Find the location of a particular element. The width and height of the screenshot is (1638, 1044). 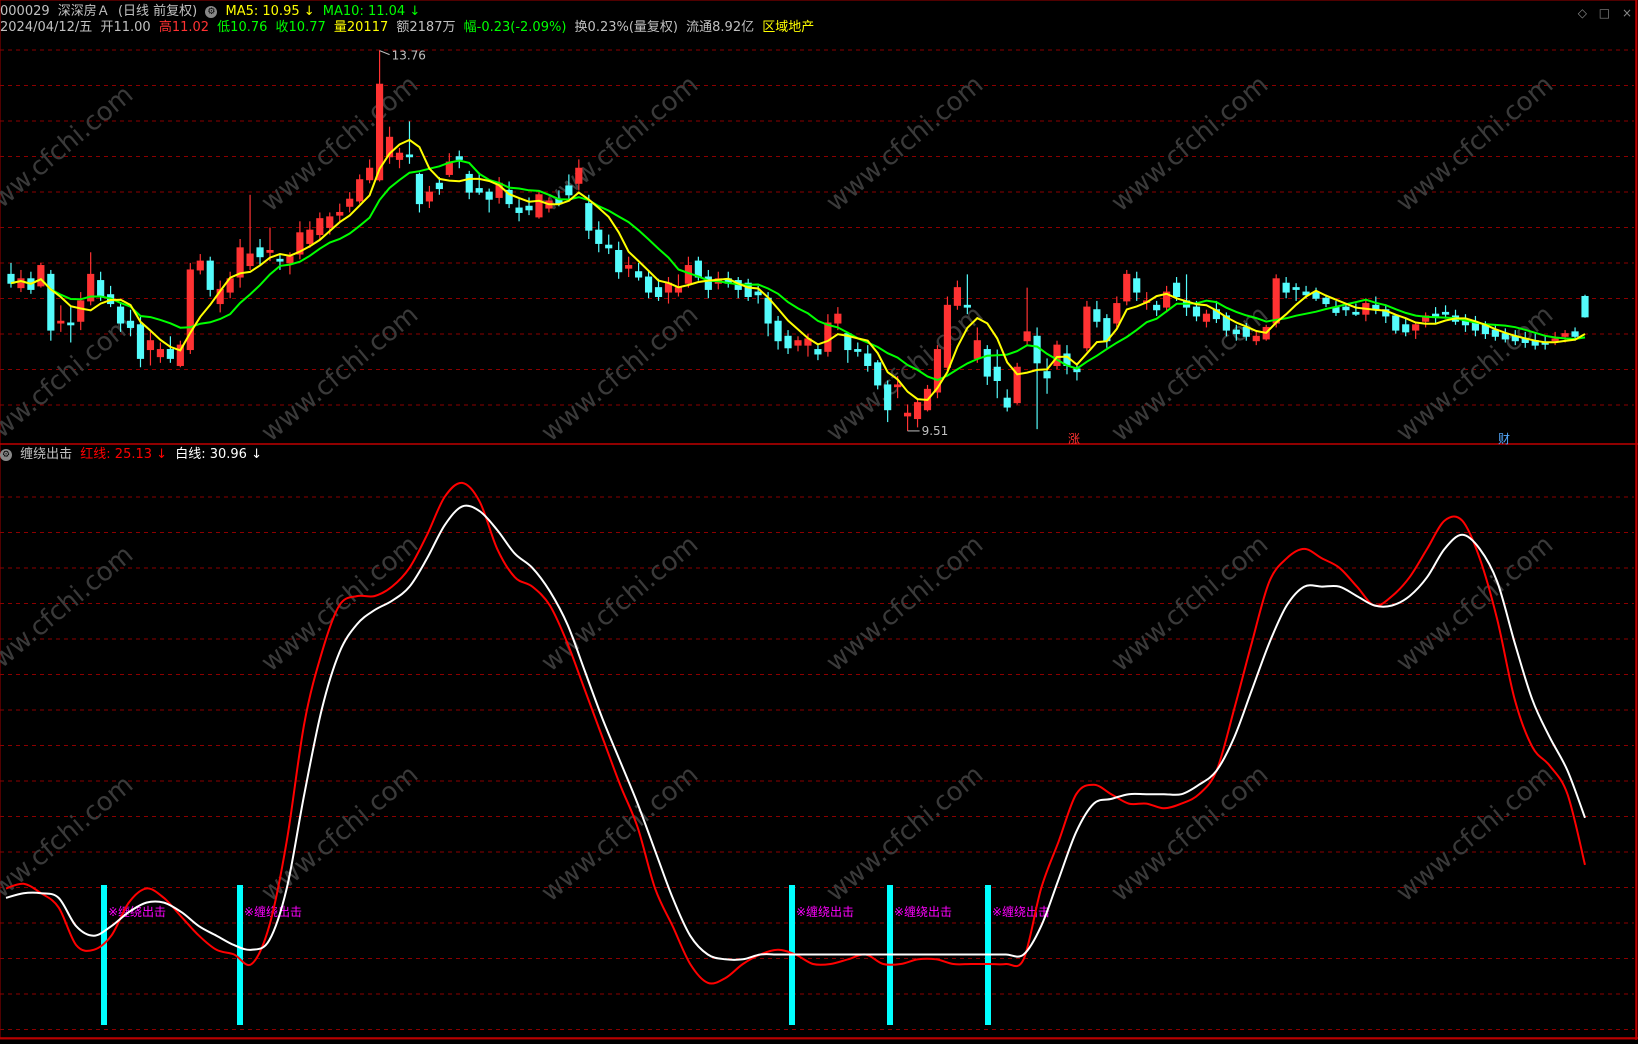

low-label: 低10.76 is located at coordinates (242, 27).